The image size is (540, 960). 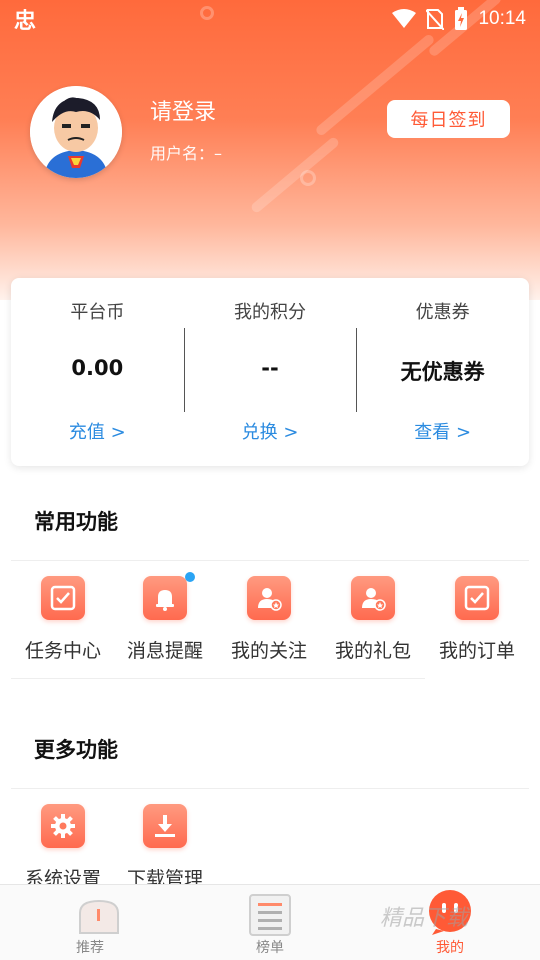 What do you see at coordinates (268, 651) in the screenshot?
I see `grid-item-label: 我的关注` at bounding box center [268, 651].